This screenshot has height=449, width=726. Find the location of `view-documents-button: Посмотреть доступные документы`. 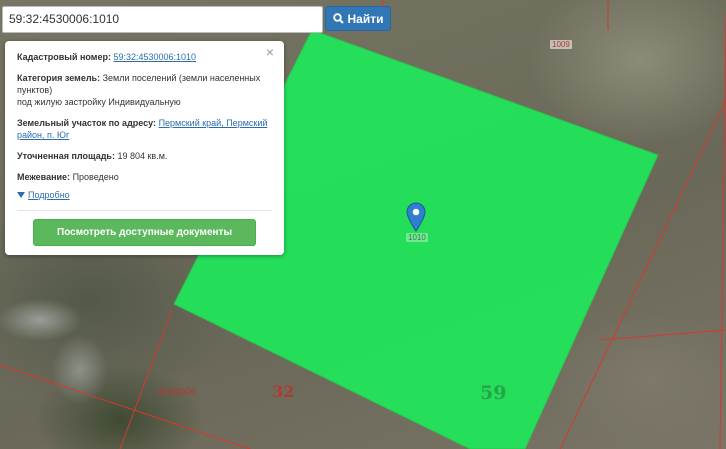

view-documents-button: Посмотреть доступные документы is located at coordinates (144, 232).